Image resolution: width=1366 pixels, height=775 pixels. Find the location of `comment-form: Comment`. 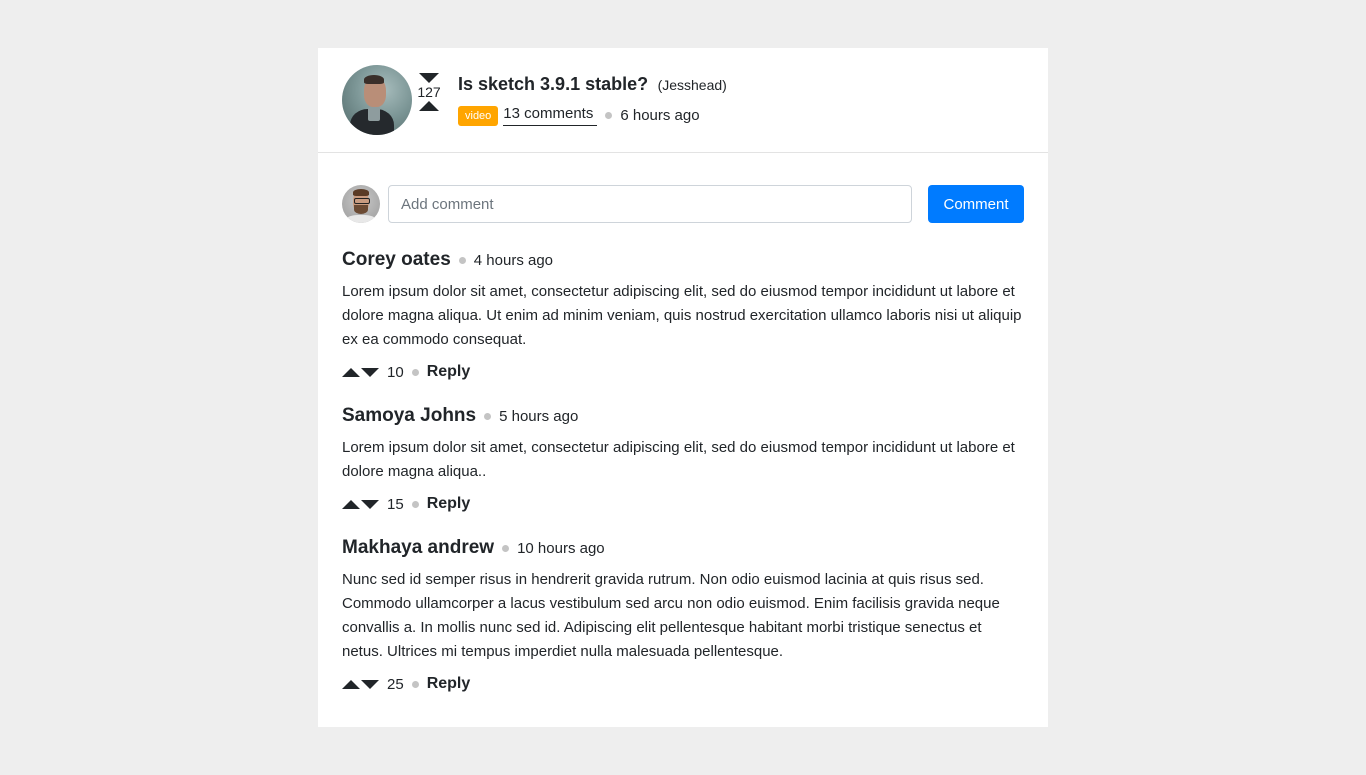

comment-form: Comment is located at coordinates (683, 204).